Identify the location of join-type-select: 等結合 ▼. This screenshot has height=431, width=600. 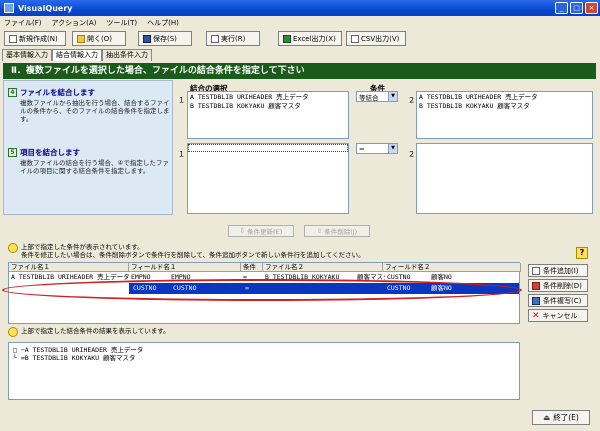
(377, 96).